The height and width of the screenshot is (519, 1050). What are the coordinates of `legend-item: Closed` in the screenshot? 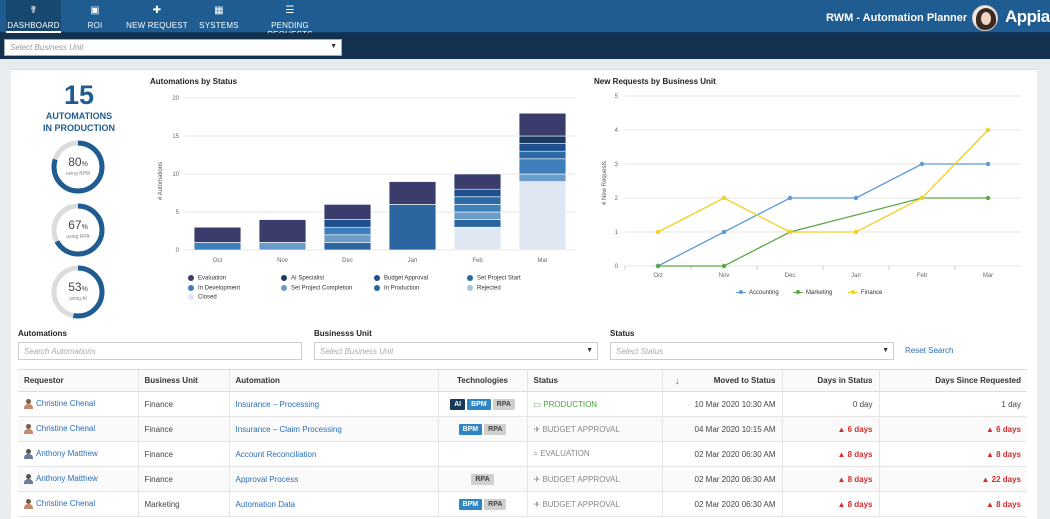 It's located at (202, 297).